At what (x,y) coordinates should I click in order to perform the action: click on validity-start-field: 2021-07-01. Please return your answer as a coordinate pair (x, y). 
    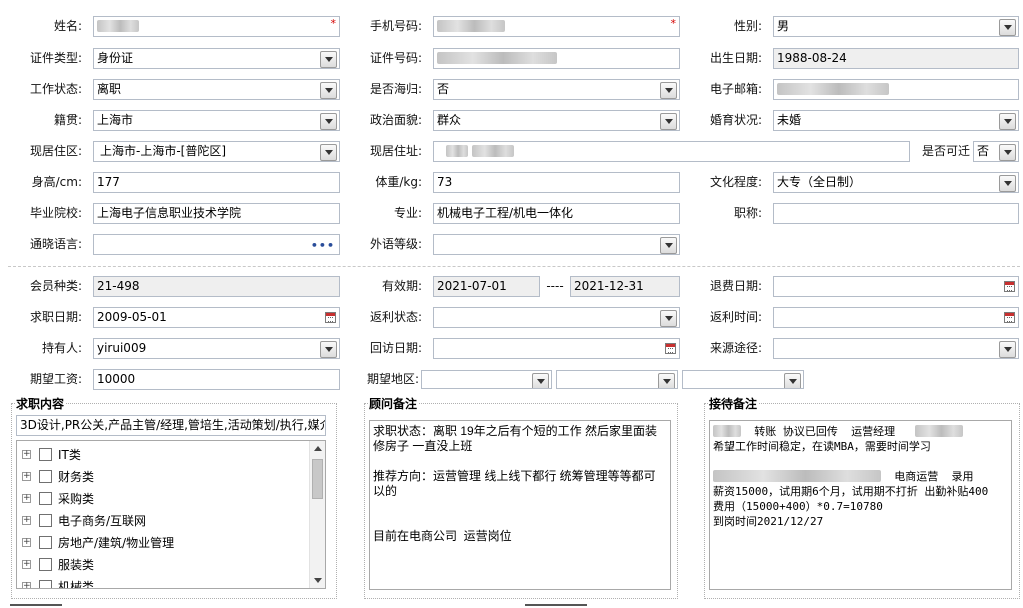
    Looking at the image, I should click on (486, 286).